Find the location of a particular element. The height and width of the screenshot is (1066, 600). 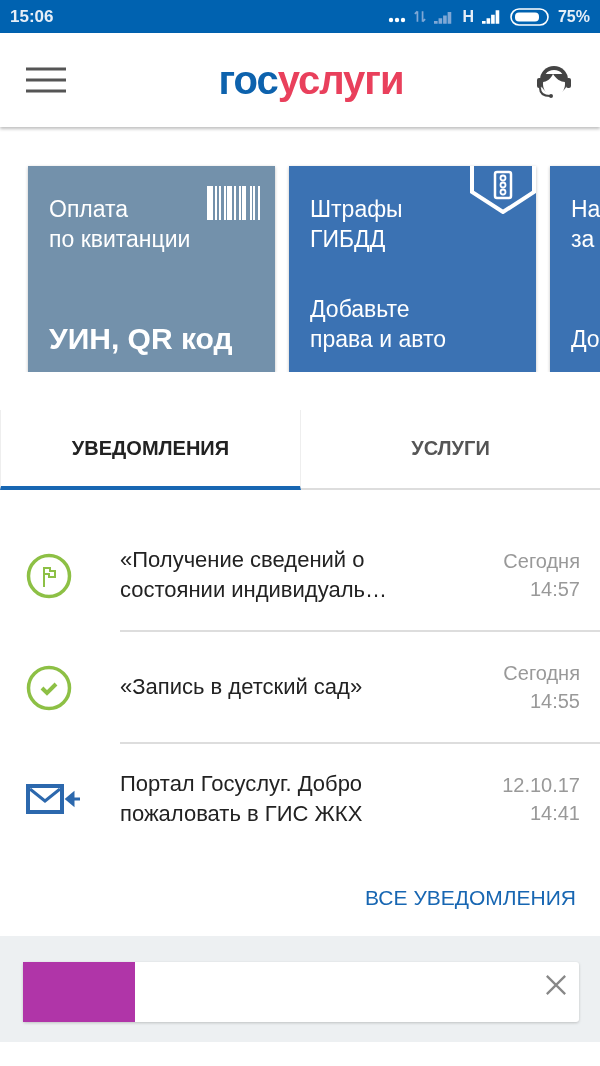

logo: госуслуги is located at coordinates (311, 80).